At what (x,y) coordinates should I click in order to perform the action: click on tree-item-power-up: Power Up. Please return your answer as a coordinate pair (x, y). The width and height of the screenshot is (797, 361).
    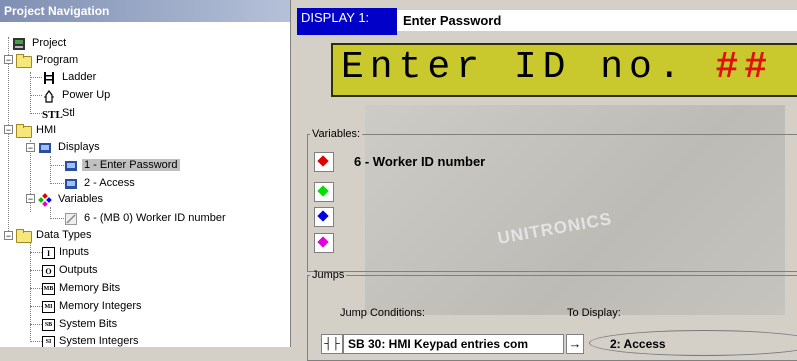
    Looking at the image, I should click on (77, 95).